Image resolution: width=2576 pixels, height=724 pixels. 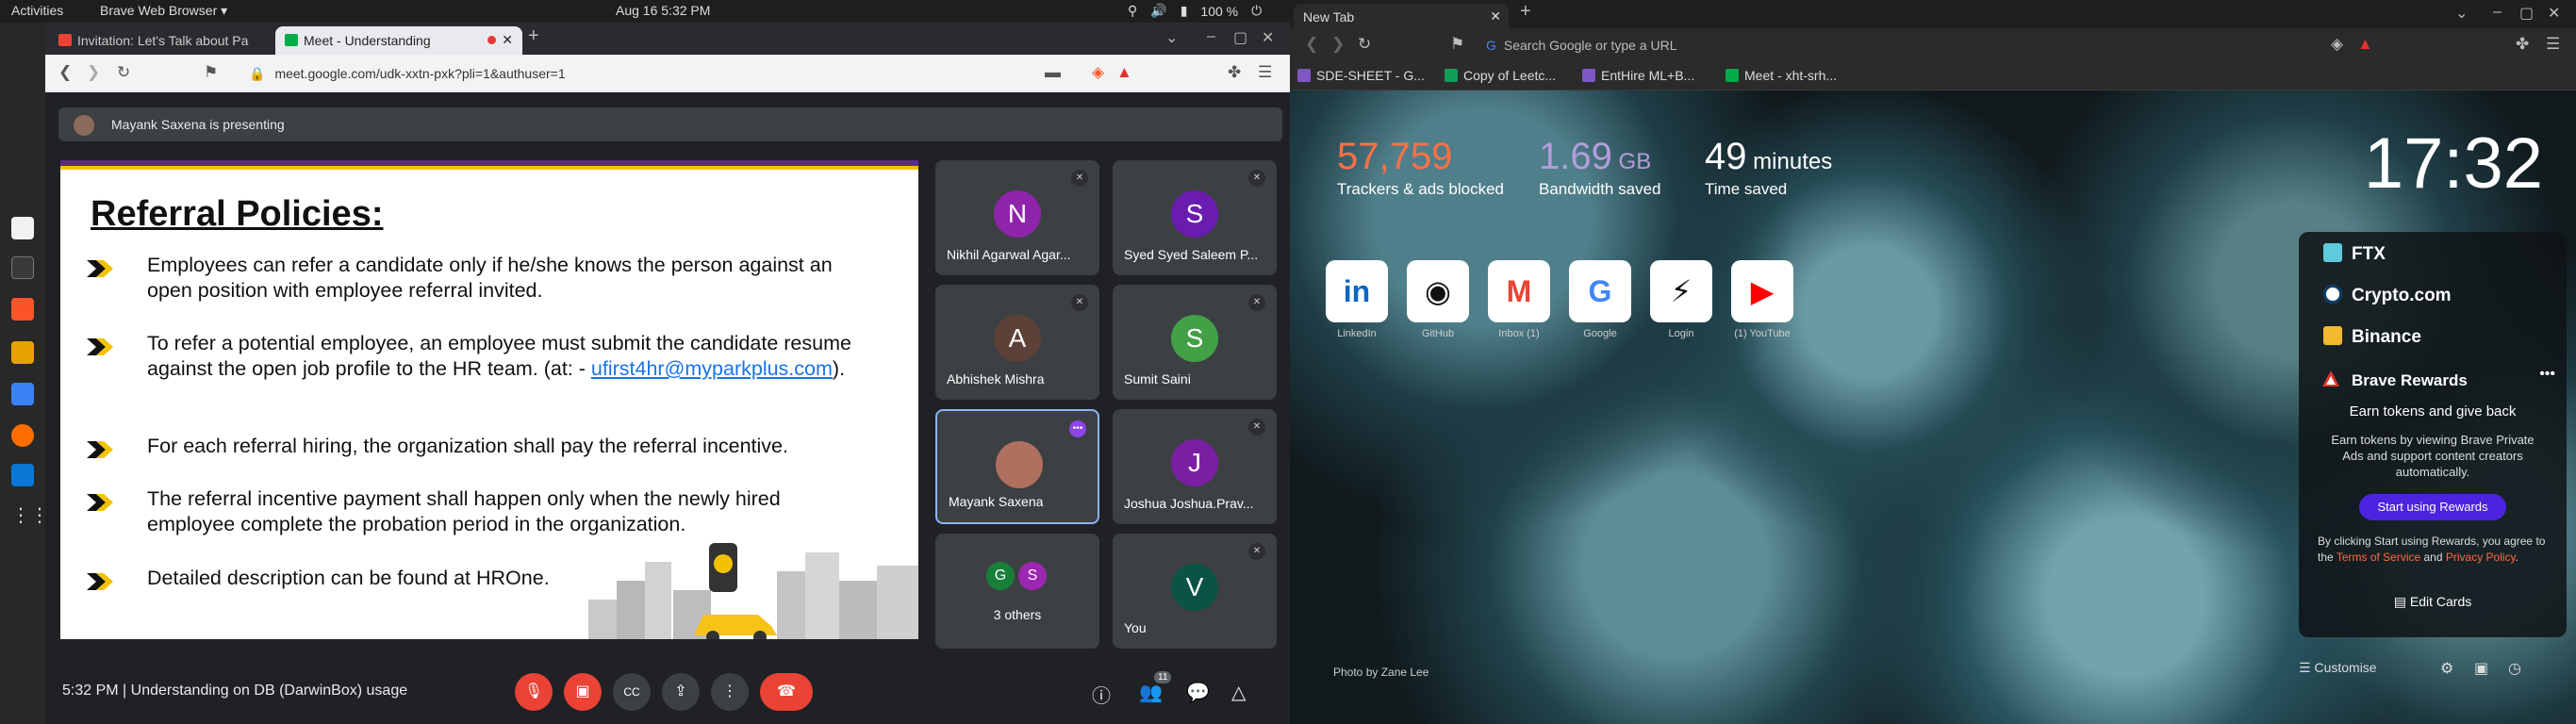 I want to click on calendar-icon, so click(x=22, y=394).